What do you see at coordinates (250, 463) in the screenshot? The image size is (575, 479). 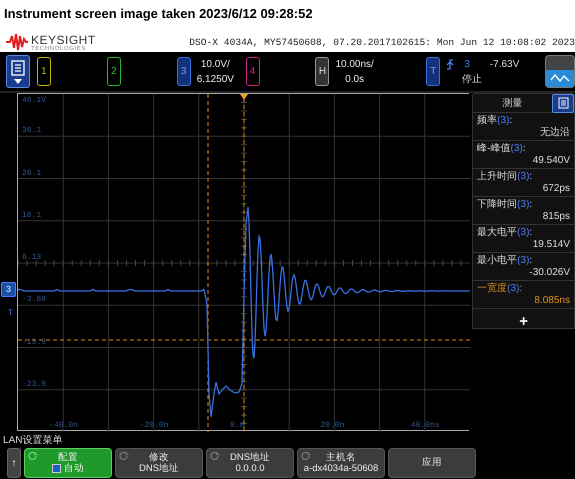 I see `softkey-button: DNS地址 0.0.0.0` at bounding box center [250, 463].